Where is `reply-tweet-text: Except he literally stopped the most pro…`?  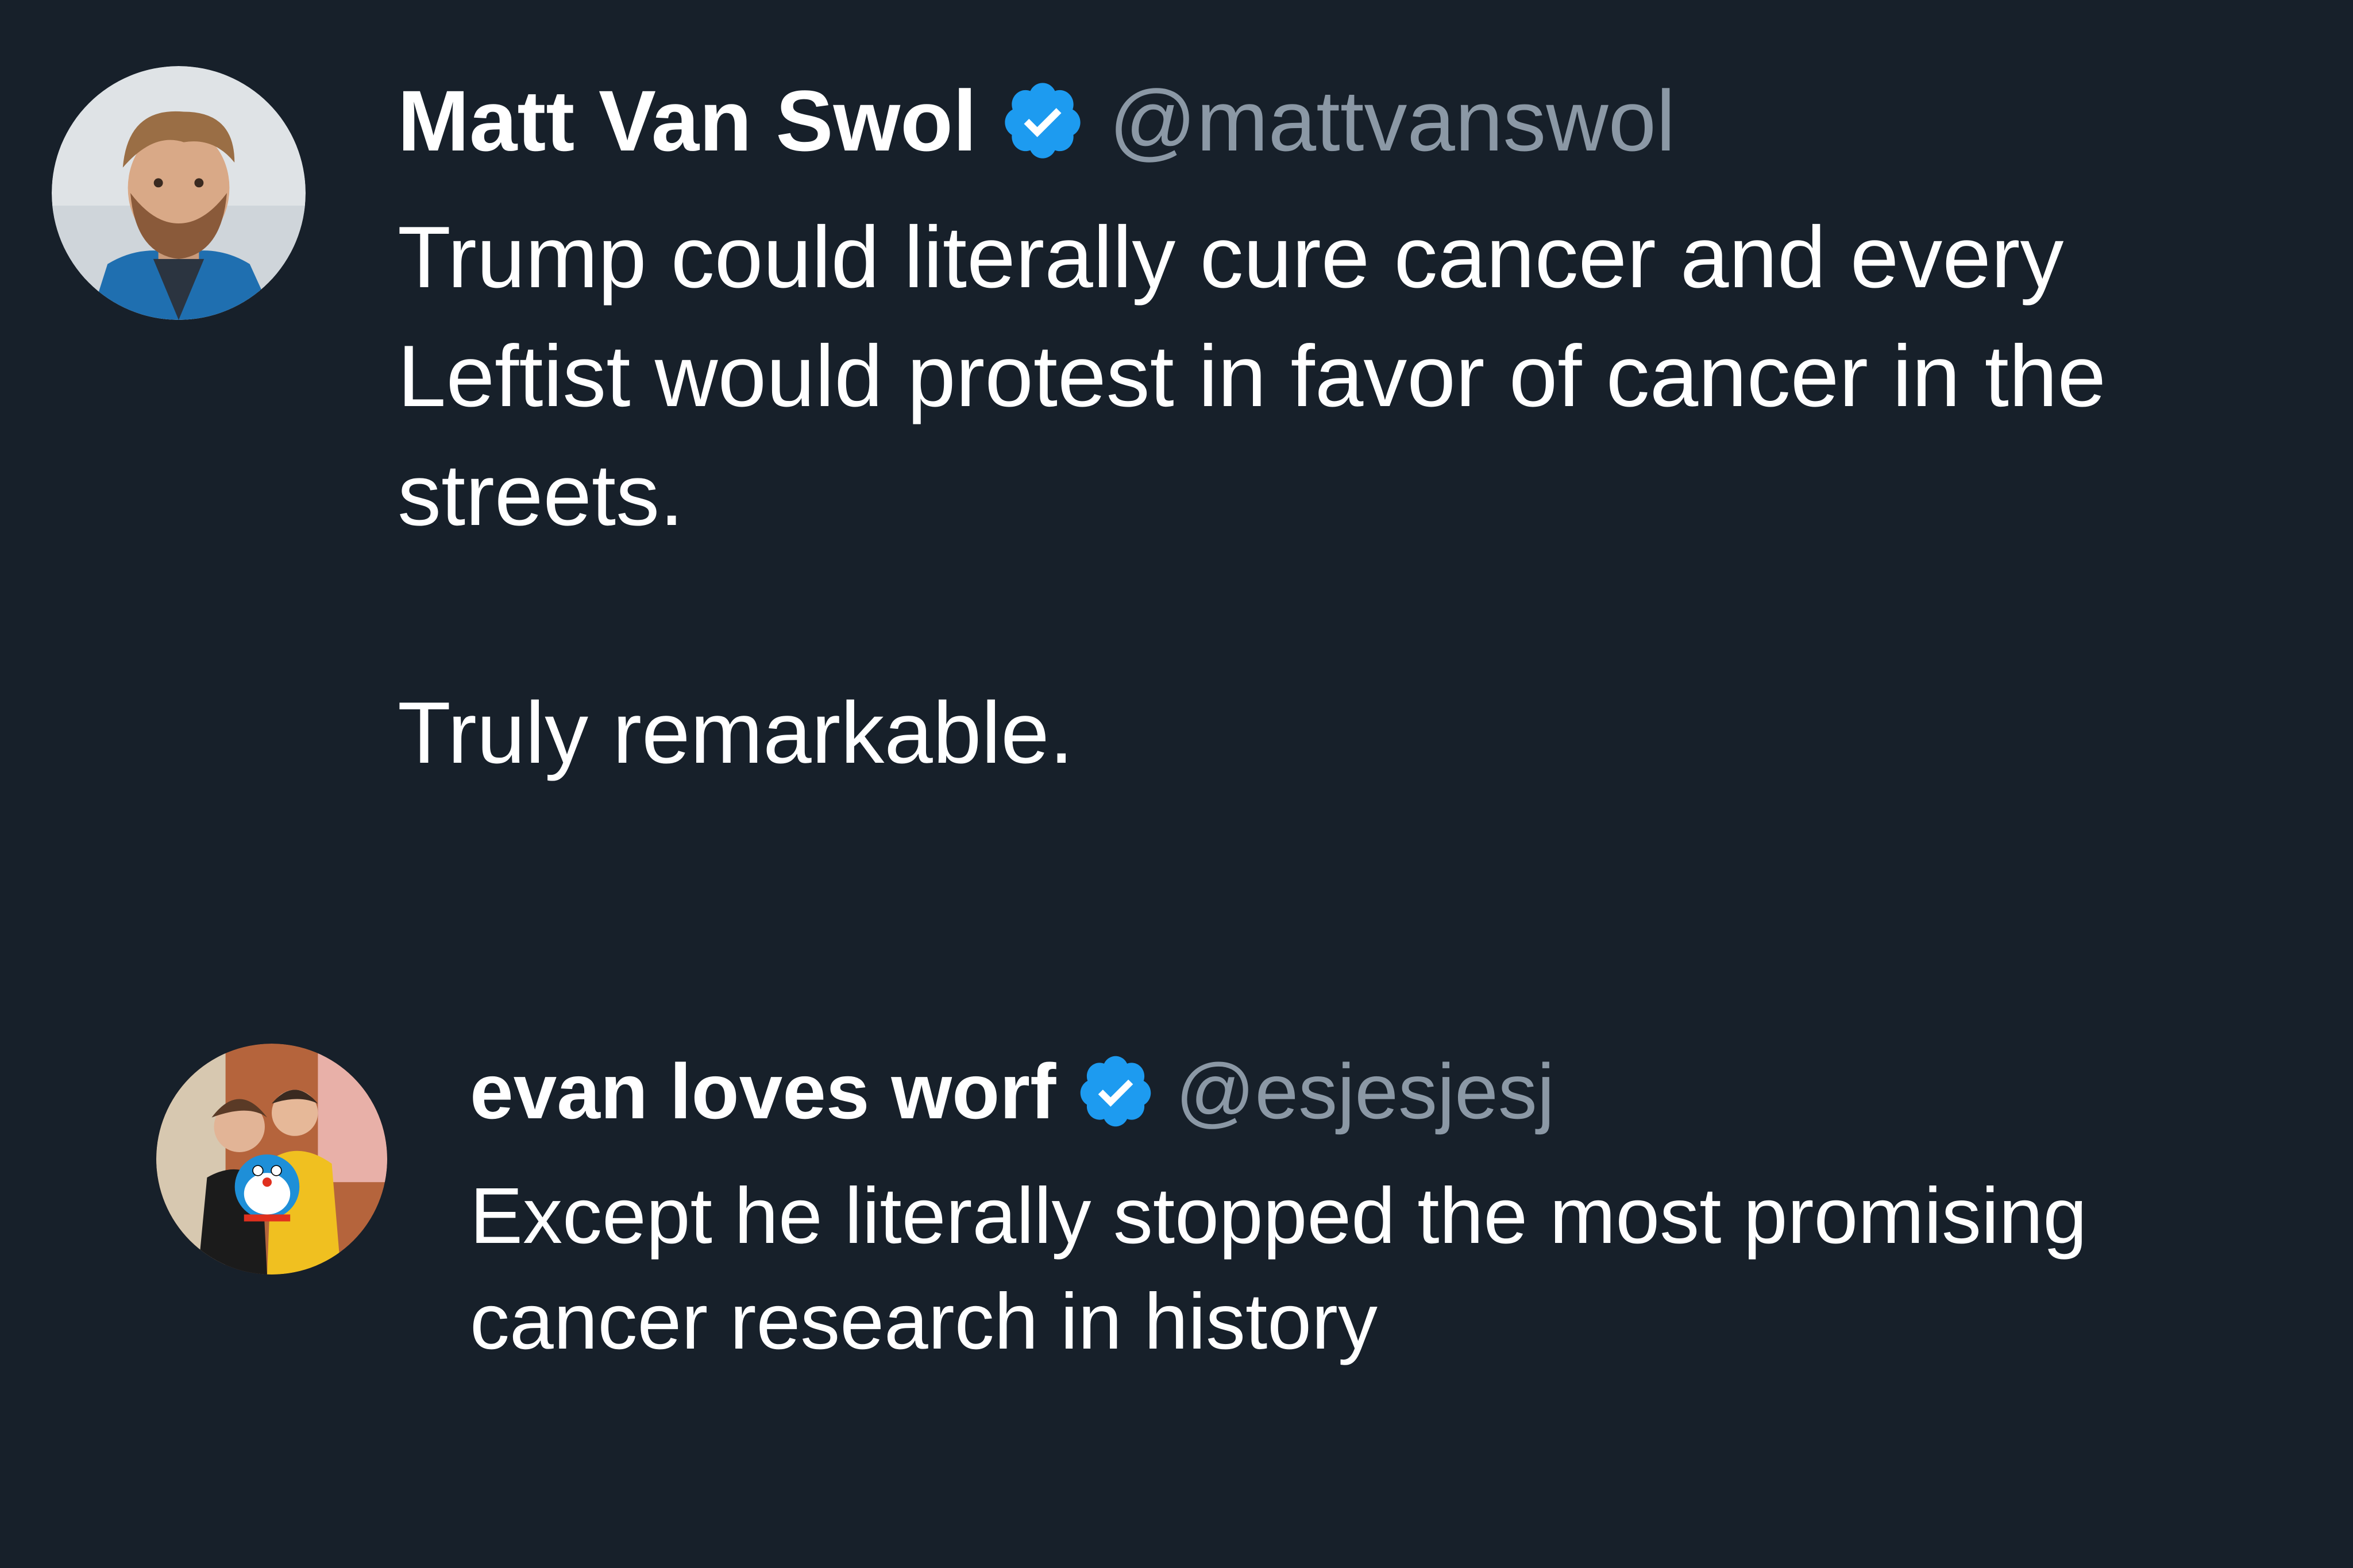 reply-tweet-text: Except he literally stopped the most pro… is located at coordinates (1289, 1269).